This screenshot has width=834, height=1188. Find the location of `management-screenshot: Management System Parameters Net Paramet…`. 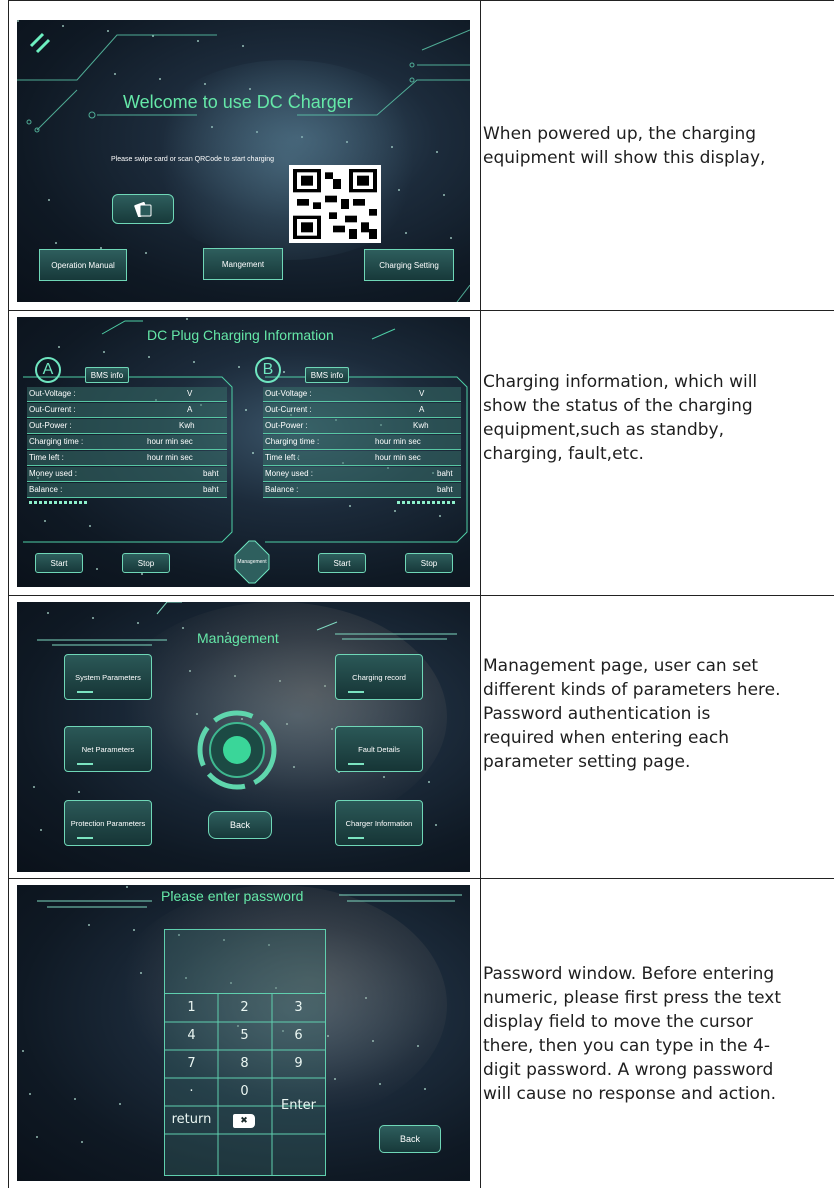

management-screenshot: Management System Parameters Net Paramet… is located at coordinates (243, 737).